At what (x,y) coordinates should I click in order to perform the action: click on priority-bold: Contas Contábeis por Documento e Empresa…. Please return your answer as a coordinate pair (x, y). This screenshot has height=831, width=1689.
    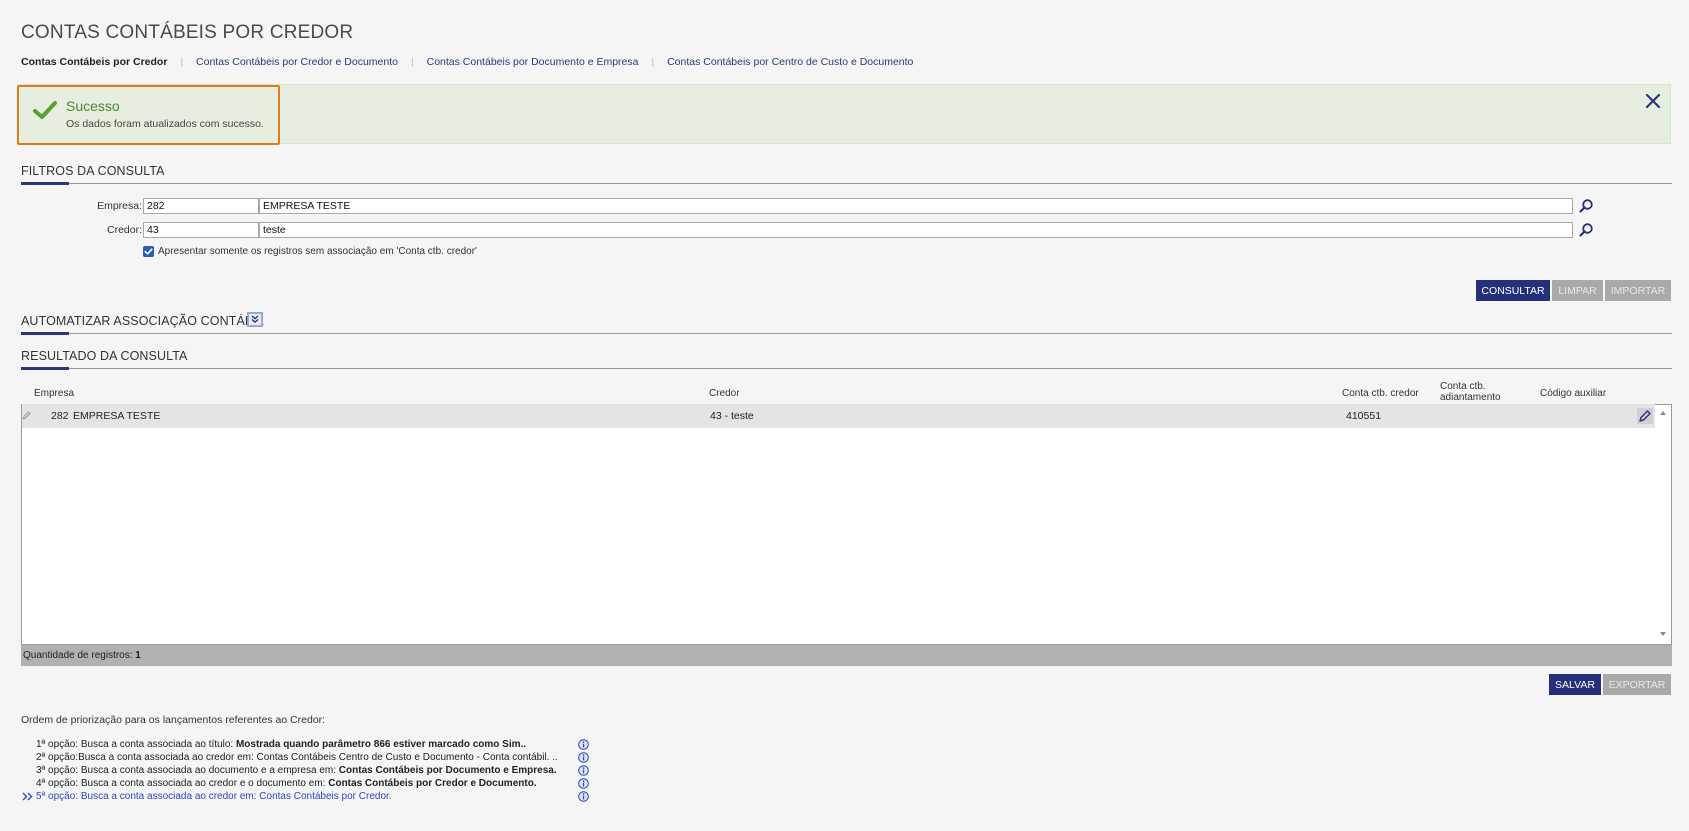
    Looking at the image, I should click on (447, 770).